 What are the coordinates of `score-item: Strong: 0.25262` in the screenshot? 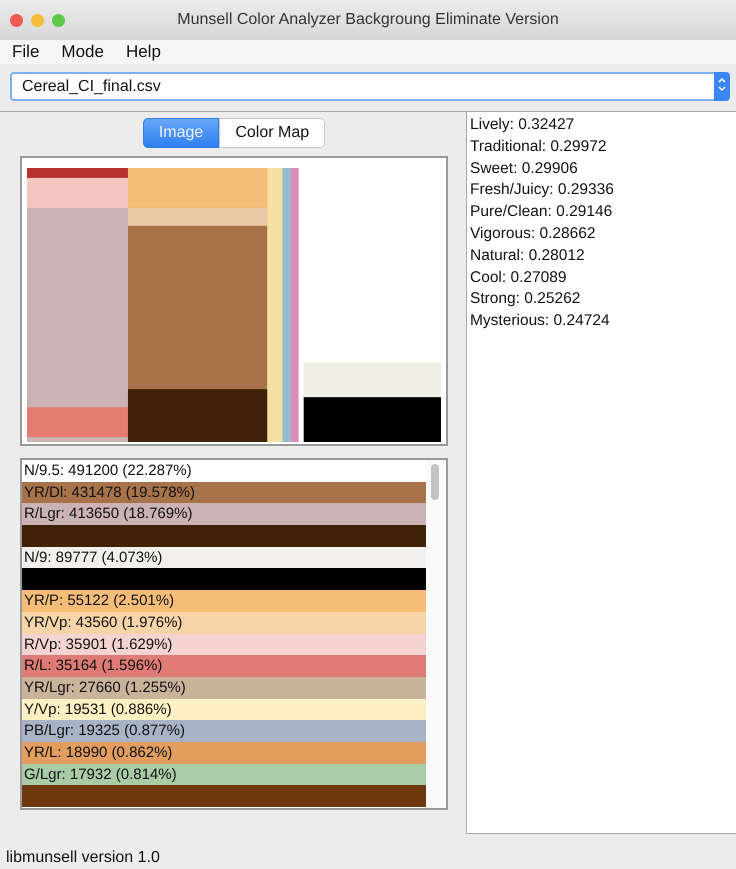 It's located at (526, 299).